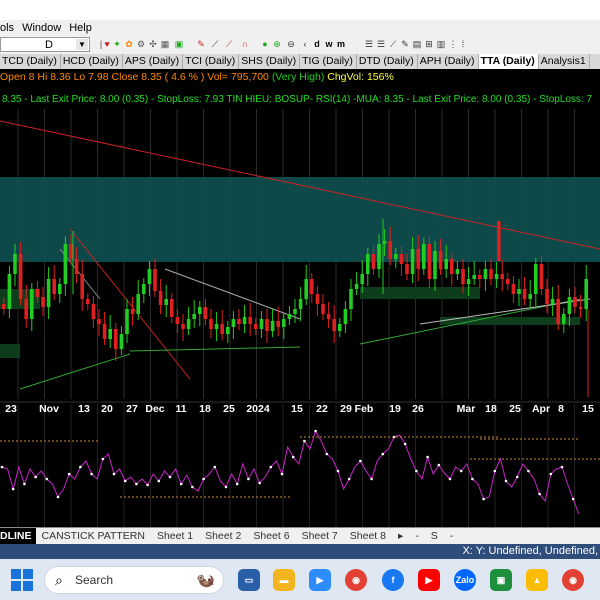  Describe the element at coordinates (91, 77) in the screenshot. I see `quote-value: Lo 7.98` at that location.